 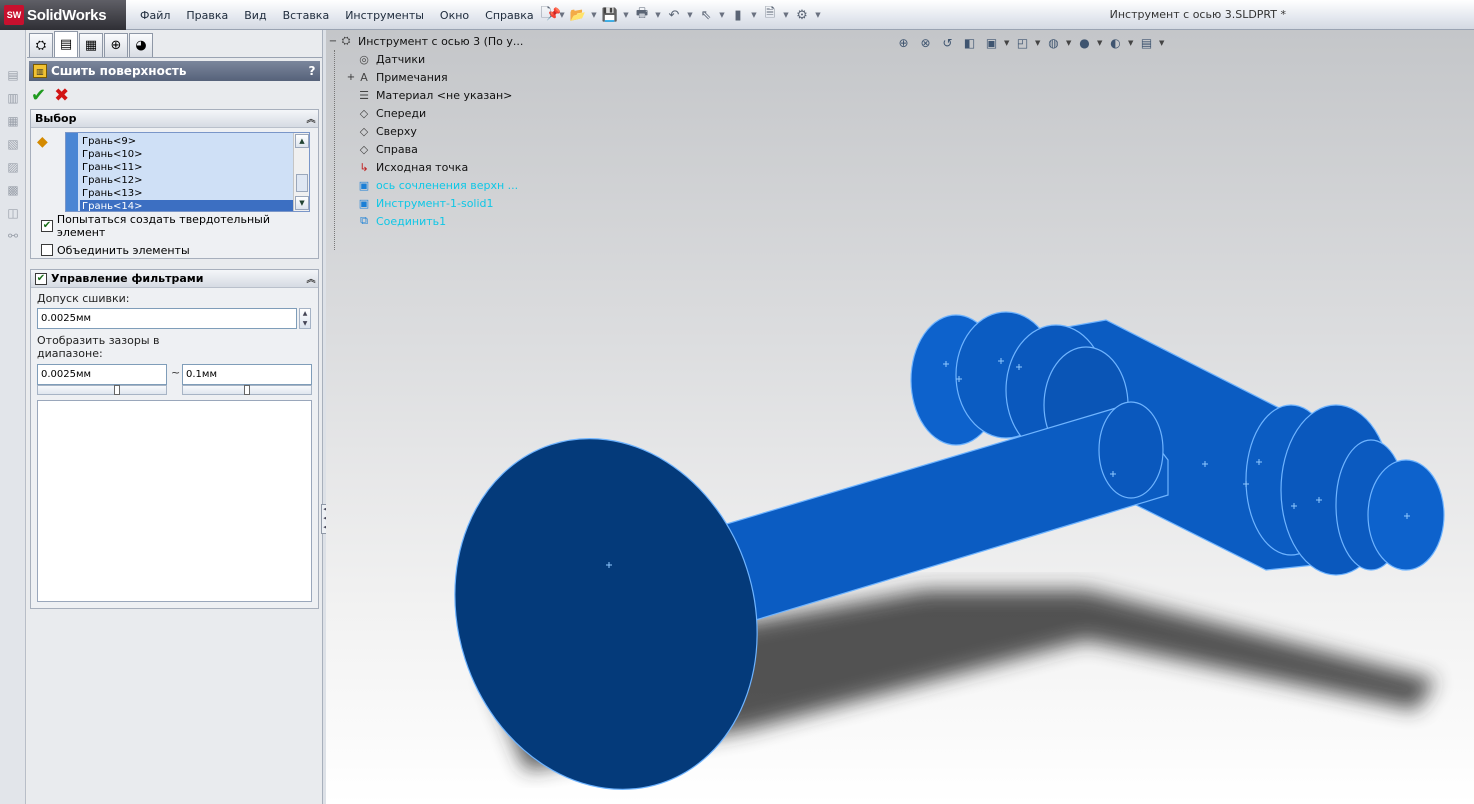 What do you see at coordinates (174, 119) in the screenshot?
I see `selection-group-header: Выбор ︽` at bounding box center [174, 119].